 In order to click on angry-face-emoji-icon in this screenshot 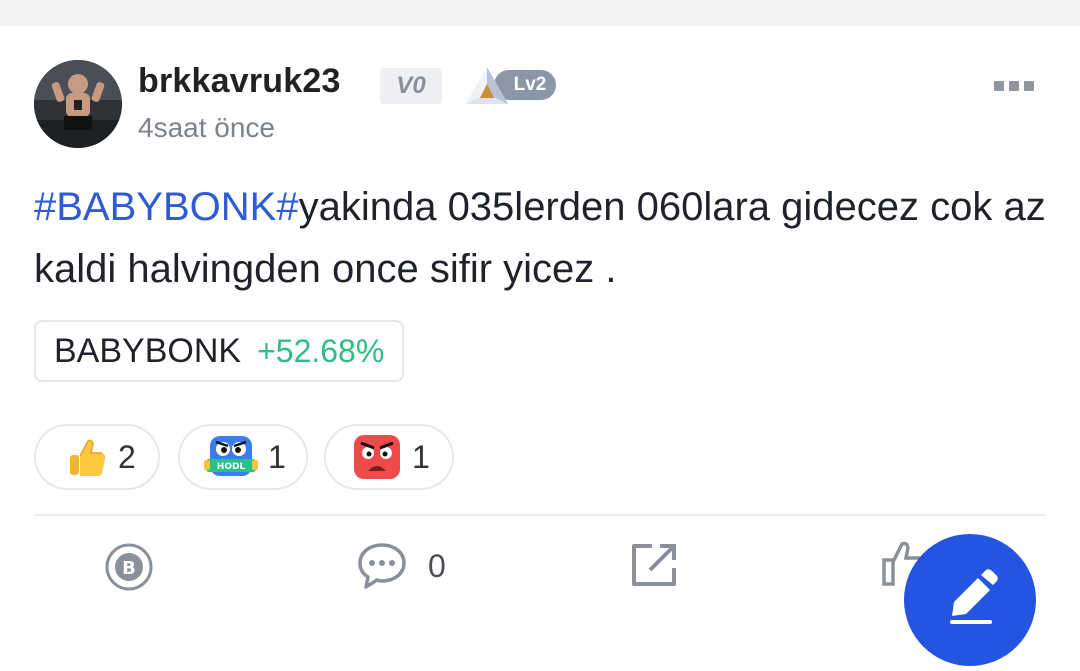, I will do `click(377, 457)`.